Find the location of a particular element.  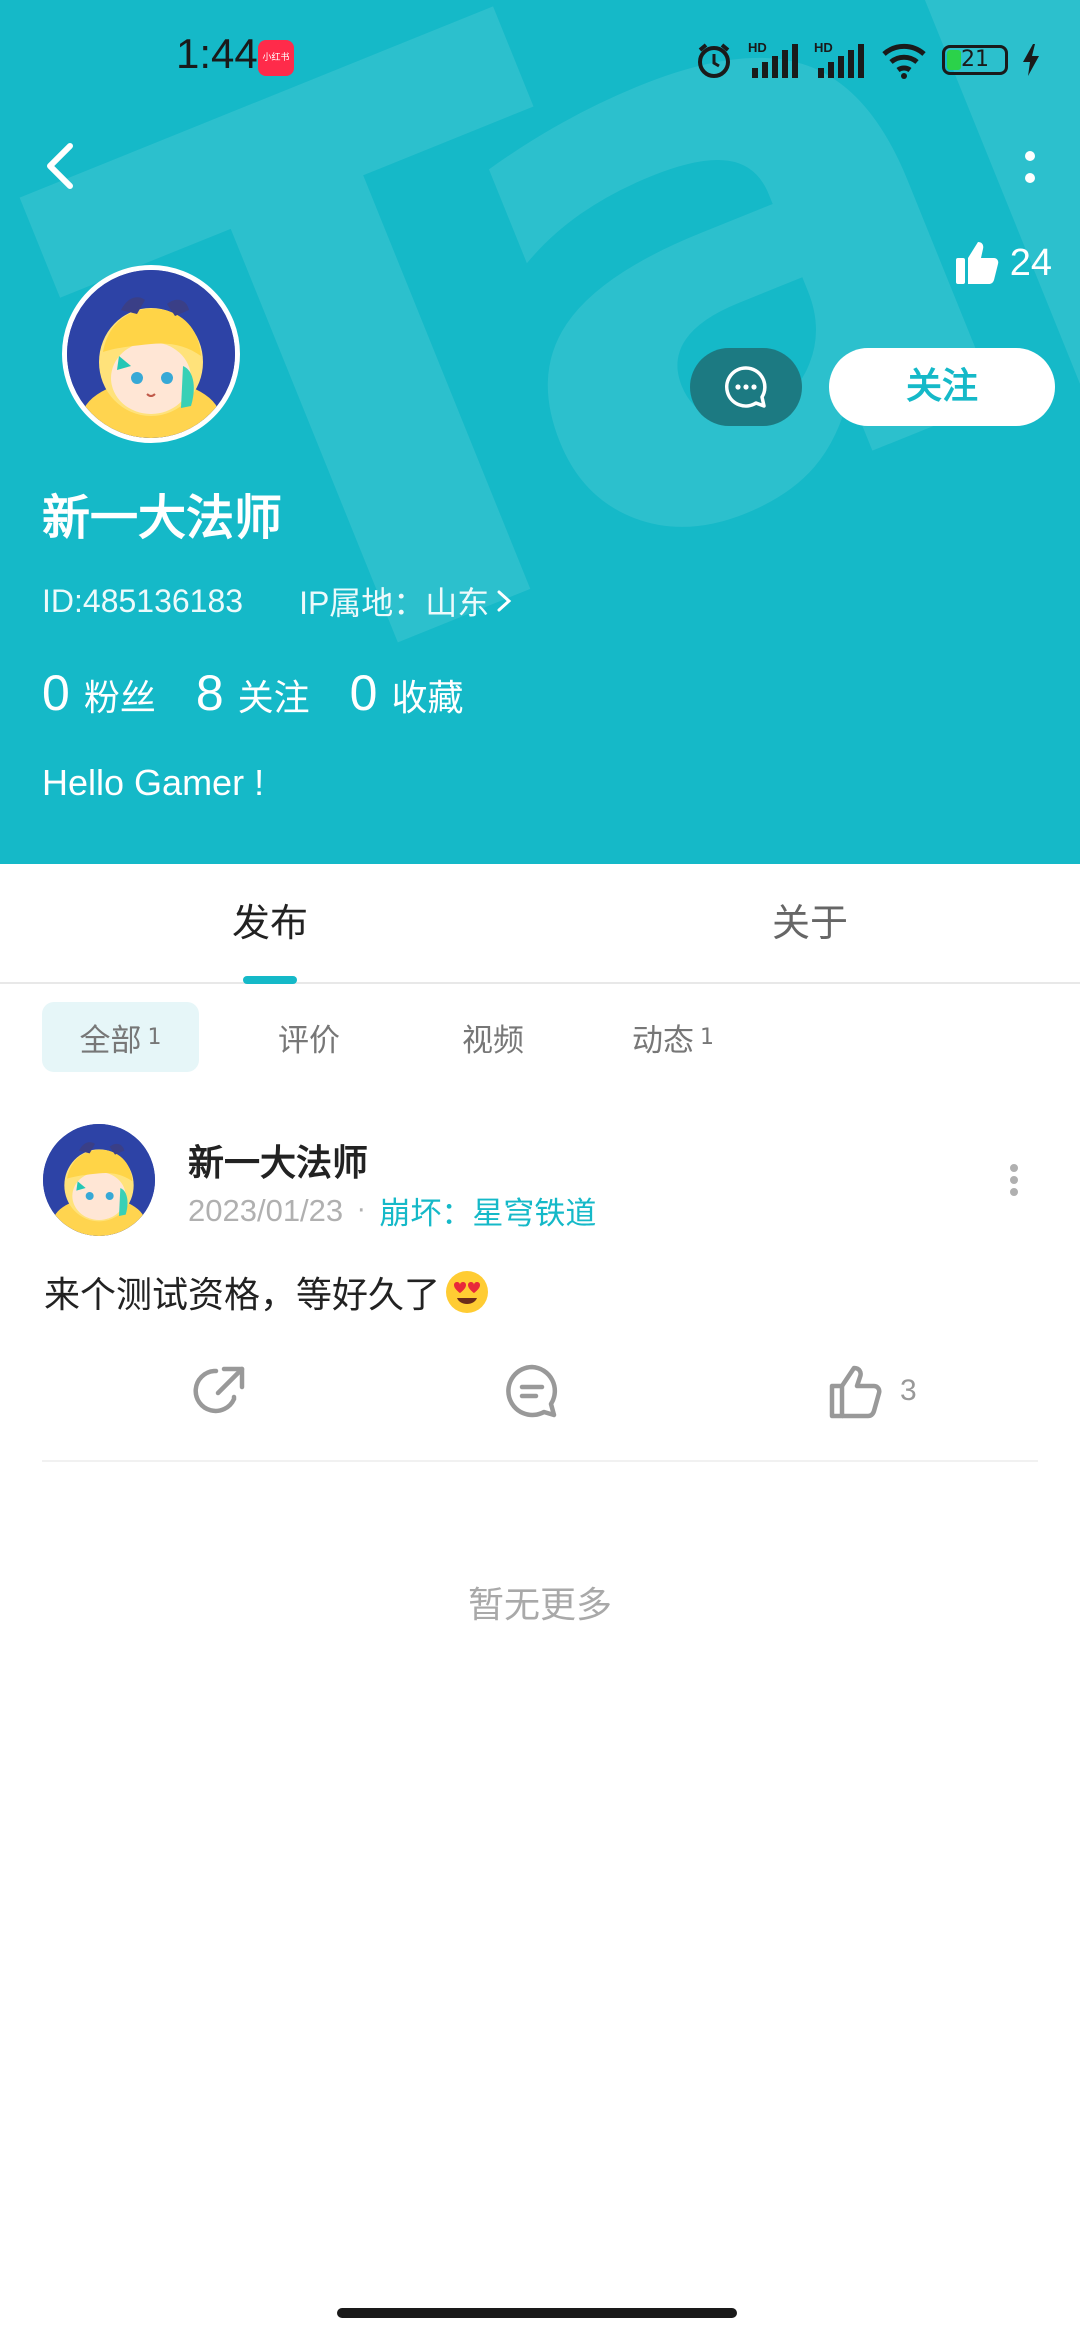

status-time: 1:44 is located at coordinates (217, 53).